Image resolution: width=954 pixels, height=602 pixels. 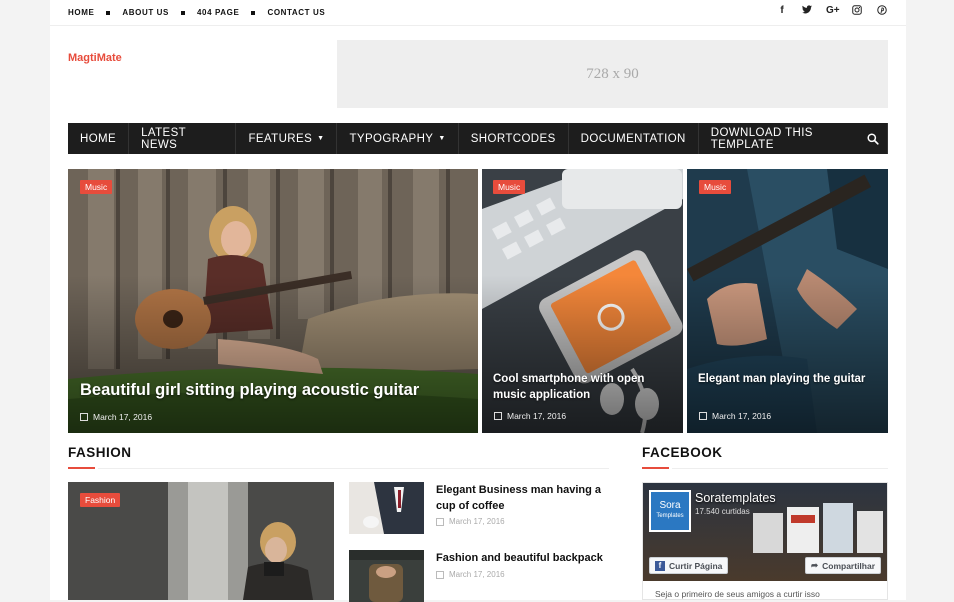 I want to click on cover-screenshots, so click(x=818, y=528).